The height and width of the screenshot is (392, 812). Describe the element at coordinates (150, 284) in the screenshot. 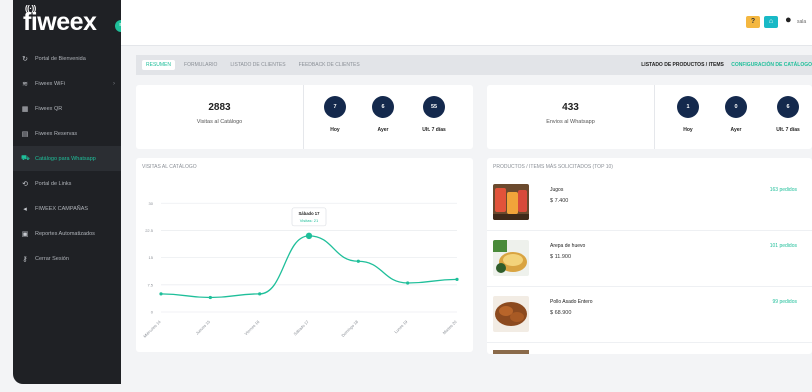

I see `y-tick-label: 7.5` at that location.